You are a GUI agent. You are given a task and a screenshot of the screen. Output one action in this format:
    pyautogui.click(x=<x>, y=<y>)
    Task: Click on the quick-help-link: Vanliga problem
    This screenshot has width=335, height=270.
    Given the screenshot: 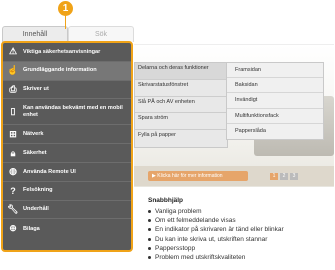 What is the action you would take?
    pyautogui.click(x=238, y=211)
    